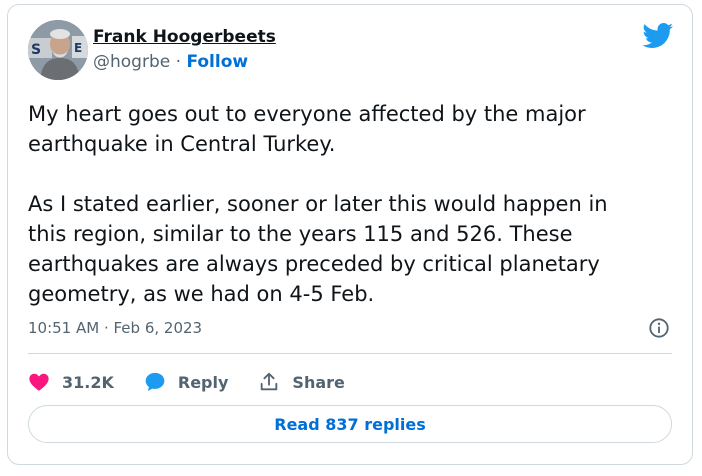 The image size is (702, 476). Describe the element at coordinates (39, 382) in the screenshot. I see `heart-icon` at that location.